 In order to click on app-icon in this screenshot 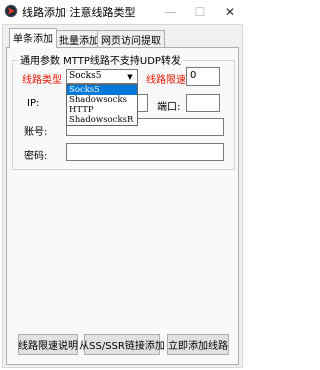, I will do `click(11, 11)`.